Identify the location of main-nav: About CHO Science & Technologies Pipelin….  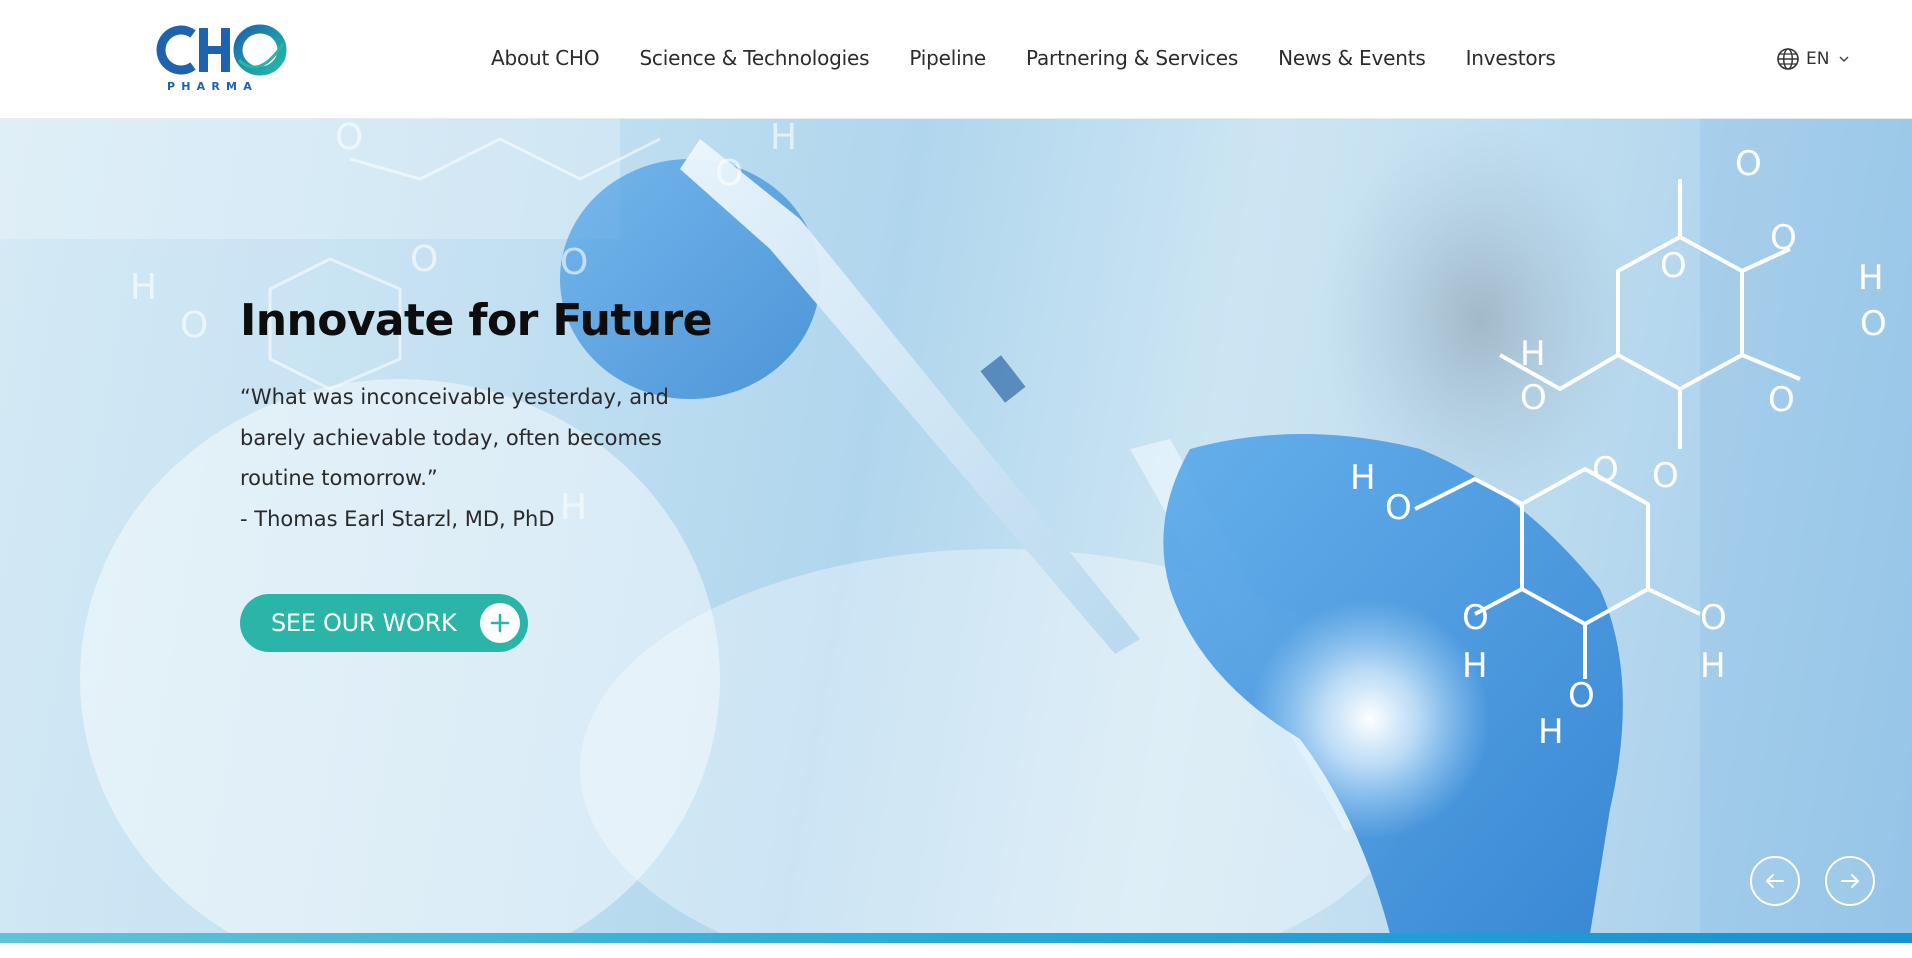
(1023, 58).